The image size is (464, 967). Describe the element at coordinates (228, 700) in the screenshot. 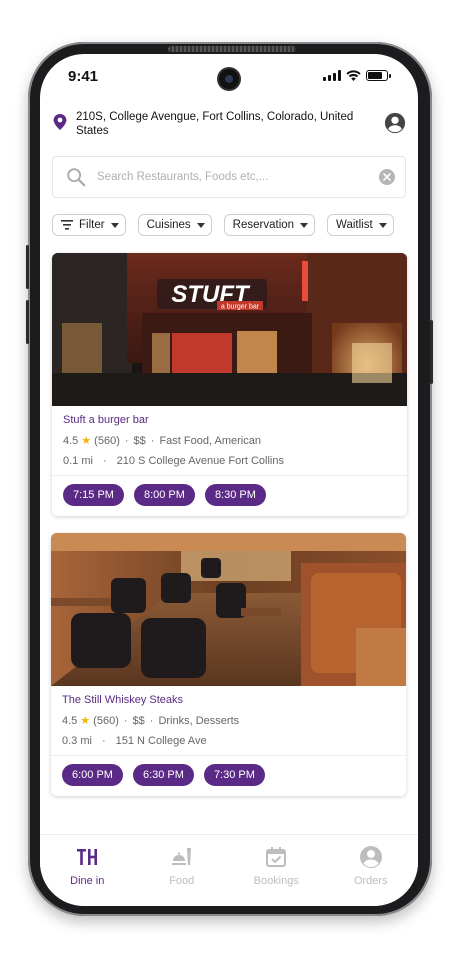

I see `restaurant-name: The Still Whiskey Steaks` at that location.